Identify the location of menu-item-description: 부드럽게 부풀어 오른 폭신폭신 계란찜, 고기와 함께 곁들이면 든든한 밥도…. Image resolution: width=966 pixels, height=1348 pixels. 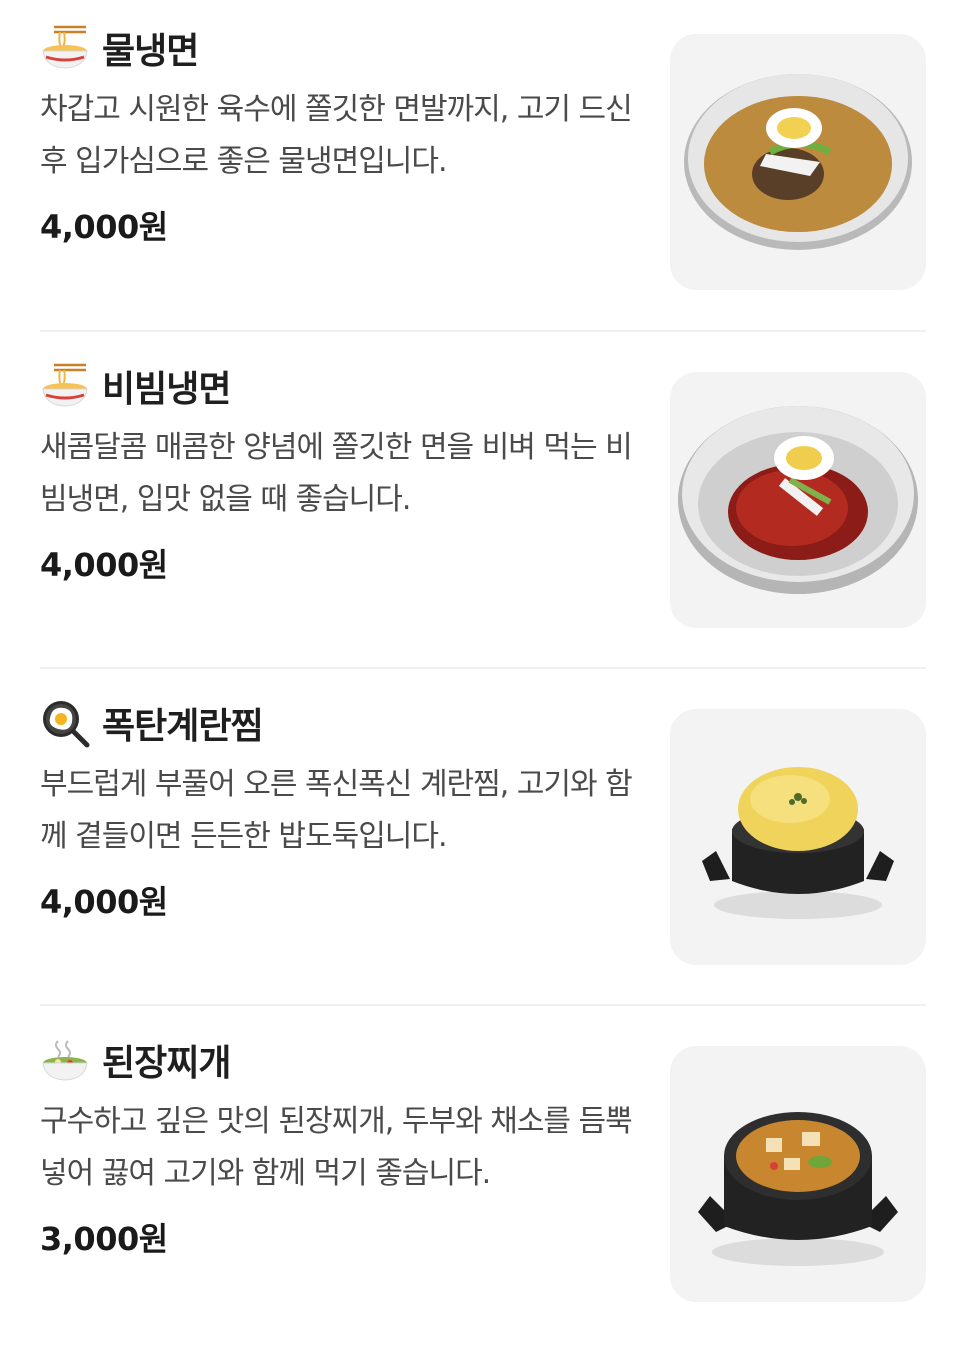
(336, 810).